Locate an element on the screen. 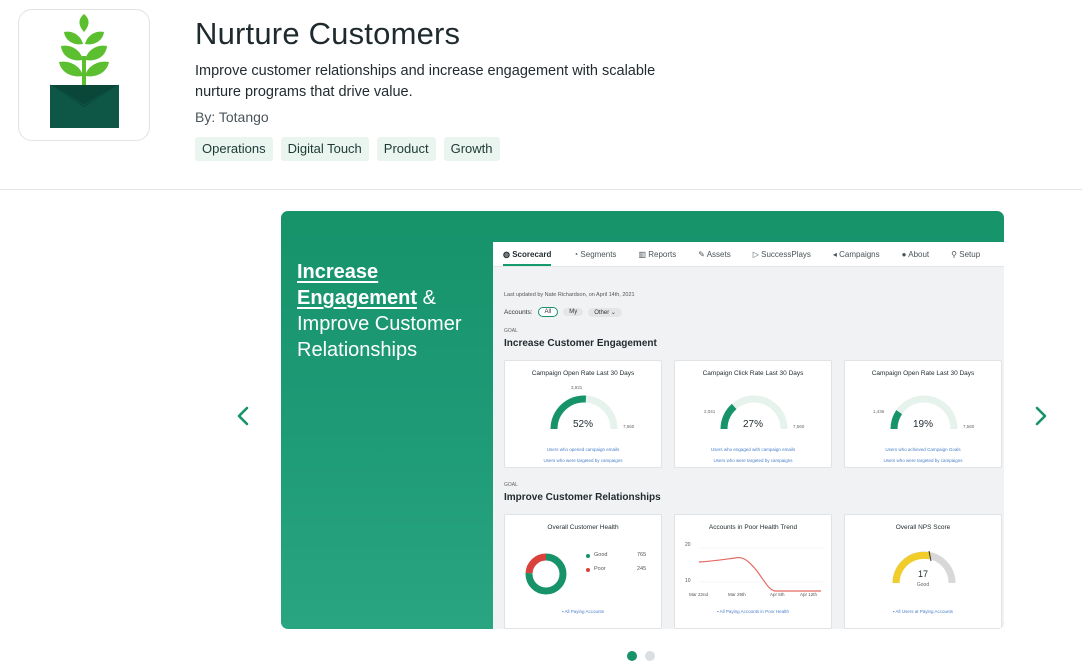  preview-tab-about: ● About is located at coordinates (915, 254).